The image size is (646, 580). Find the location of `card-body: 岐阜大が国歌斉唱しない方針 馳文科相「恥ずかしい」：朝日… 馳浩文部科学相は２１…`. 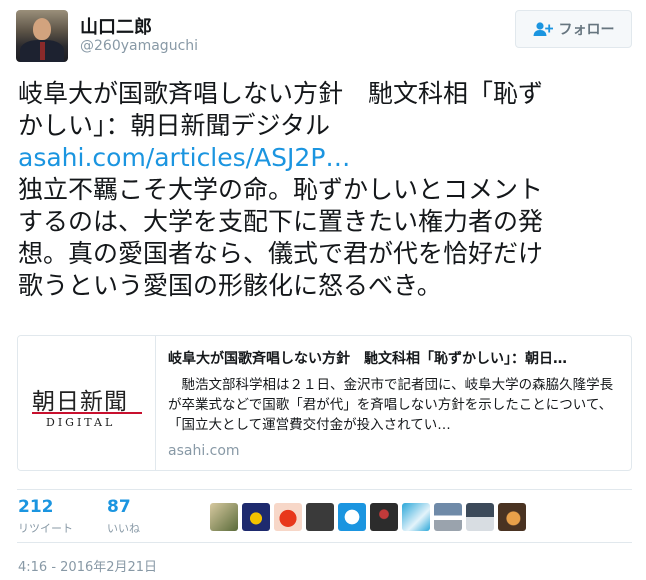

card-body: 岐阜大が国歌斉唱しない方針 馳文科相「恥ずかしい」：朝日… 馳浩文部科学相は２１… is located at coordinates (395, 403).